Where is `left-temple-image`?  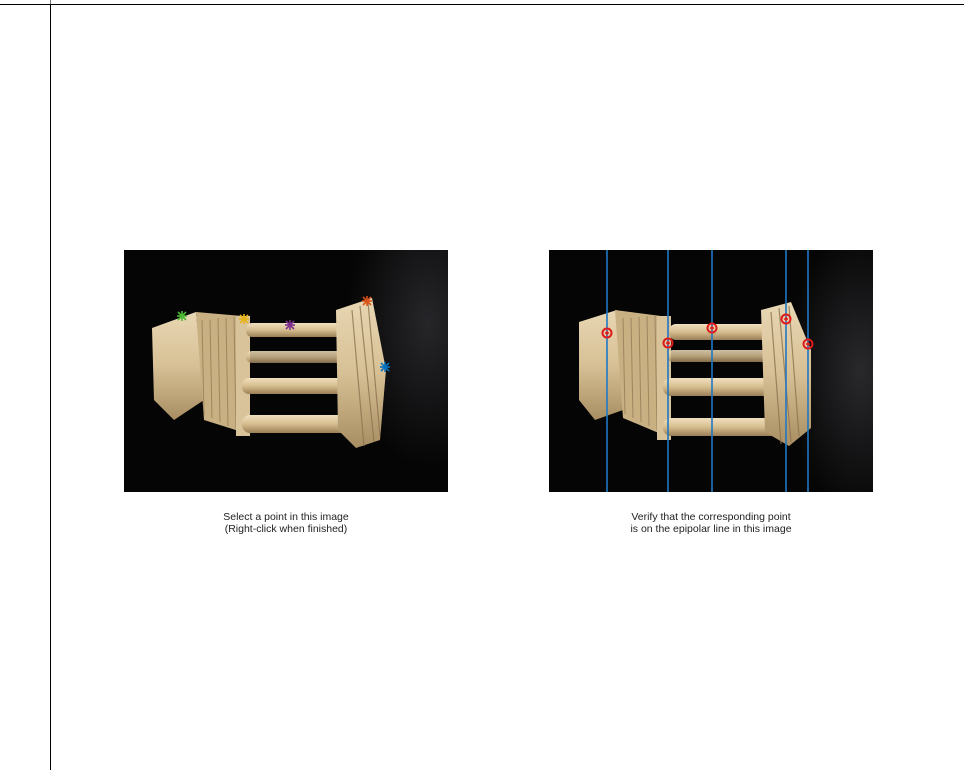
left-temple-image is located at coordinates (286, 371).